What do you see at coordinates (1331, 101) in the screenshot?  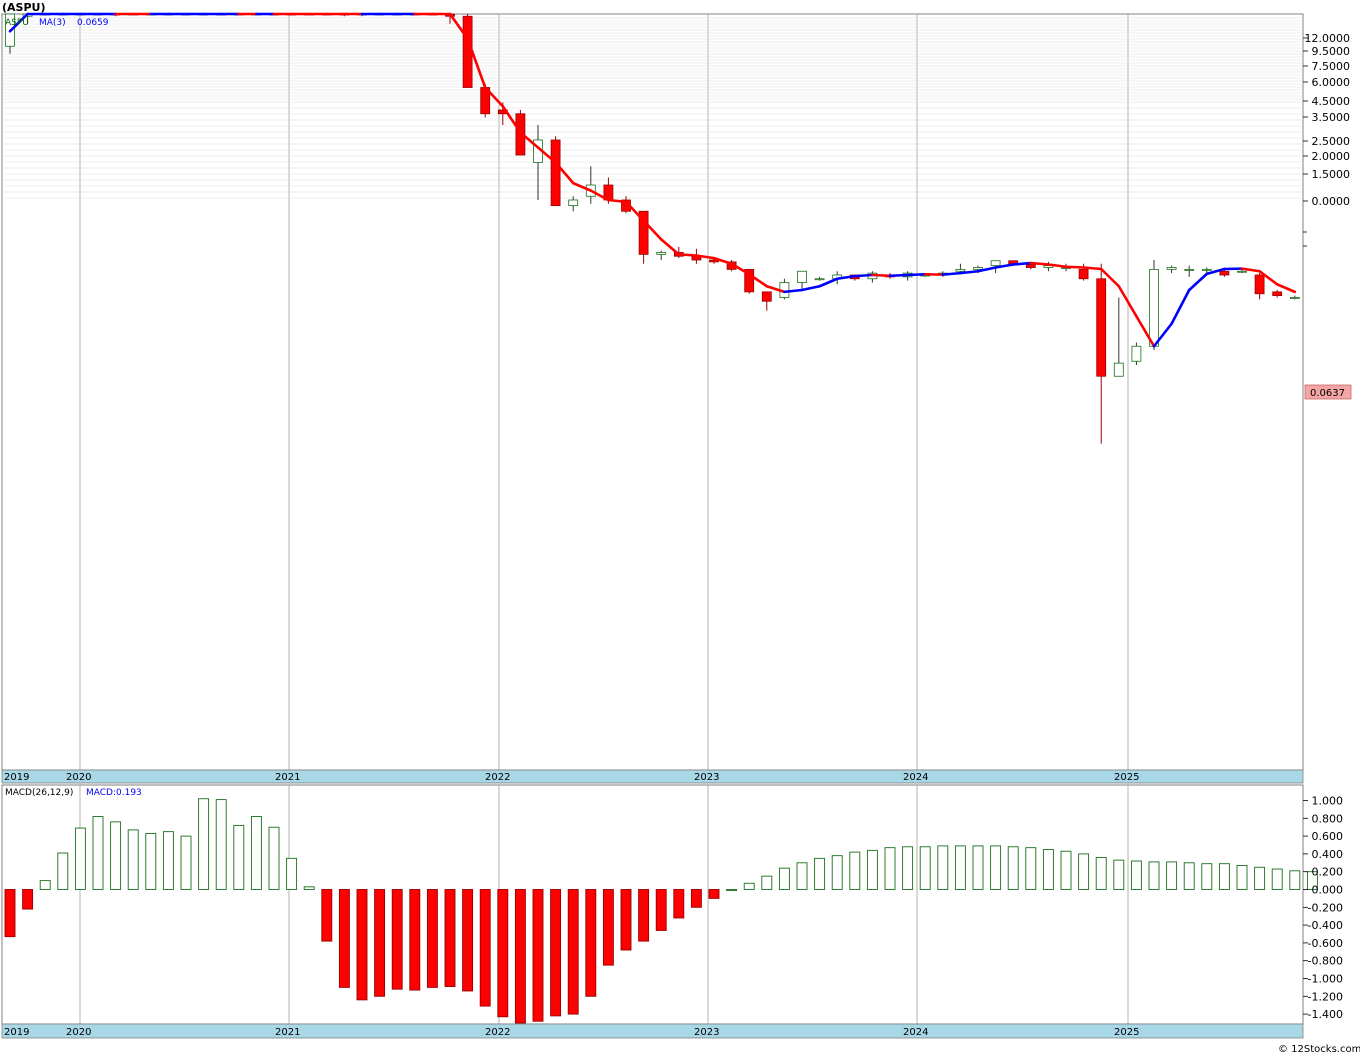 I see `price-ytick-label: 4.5000` at bounding box center [1331, 101].